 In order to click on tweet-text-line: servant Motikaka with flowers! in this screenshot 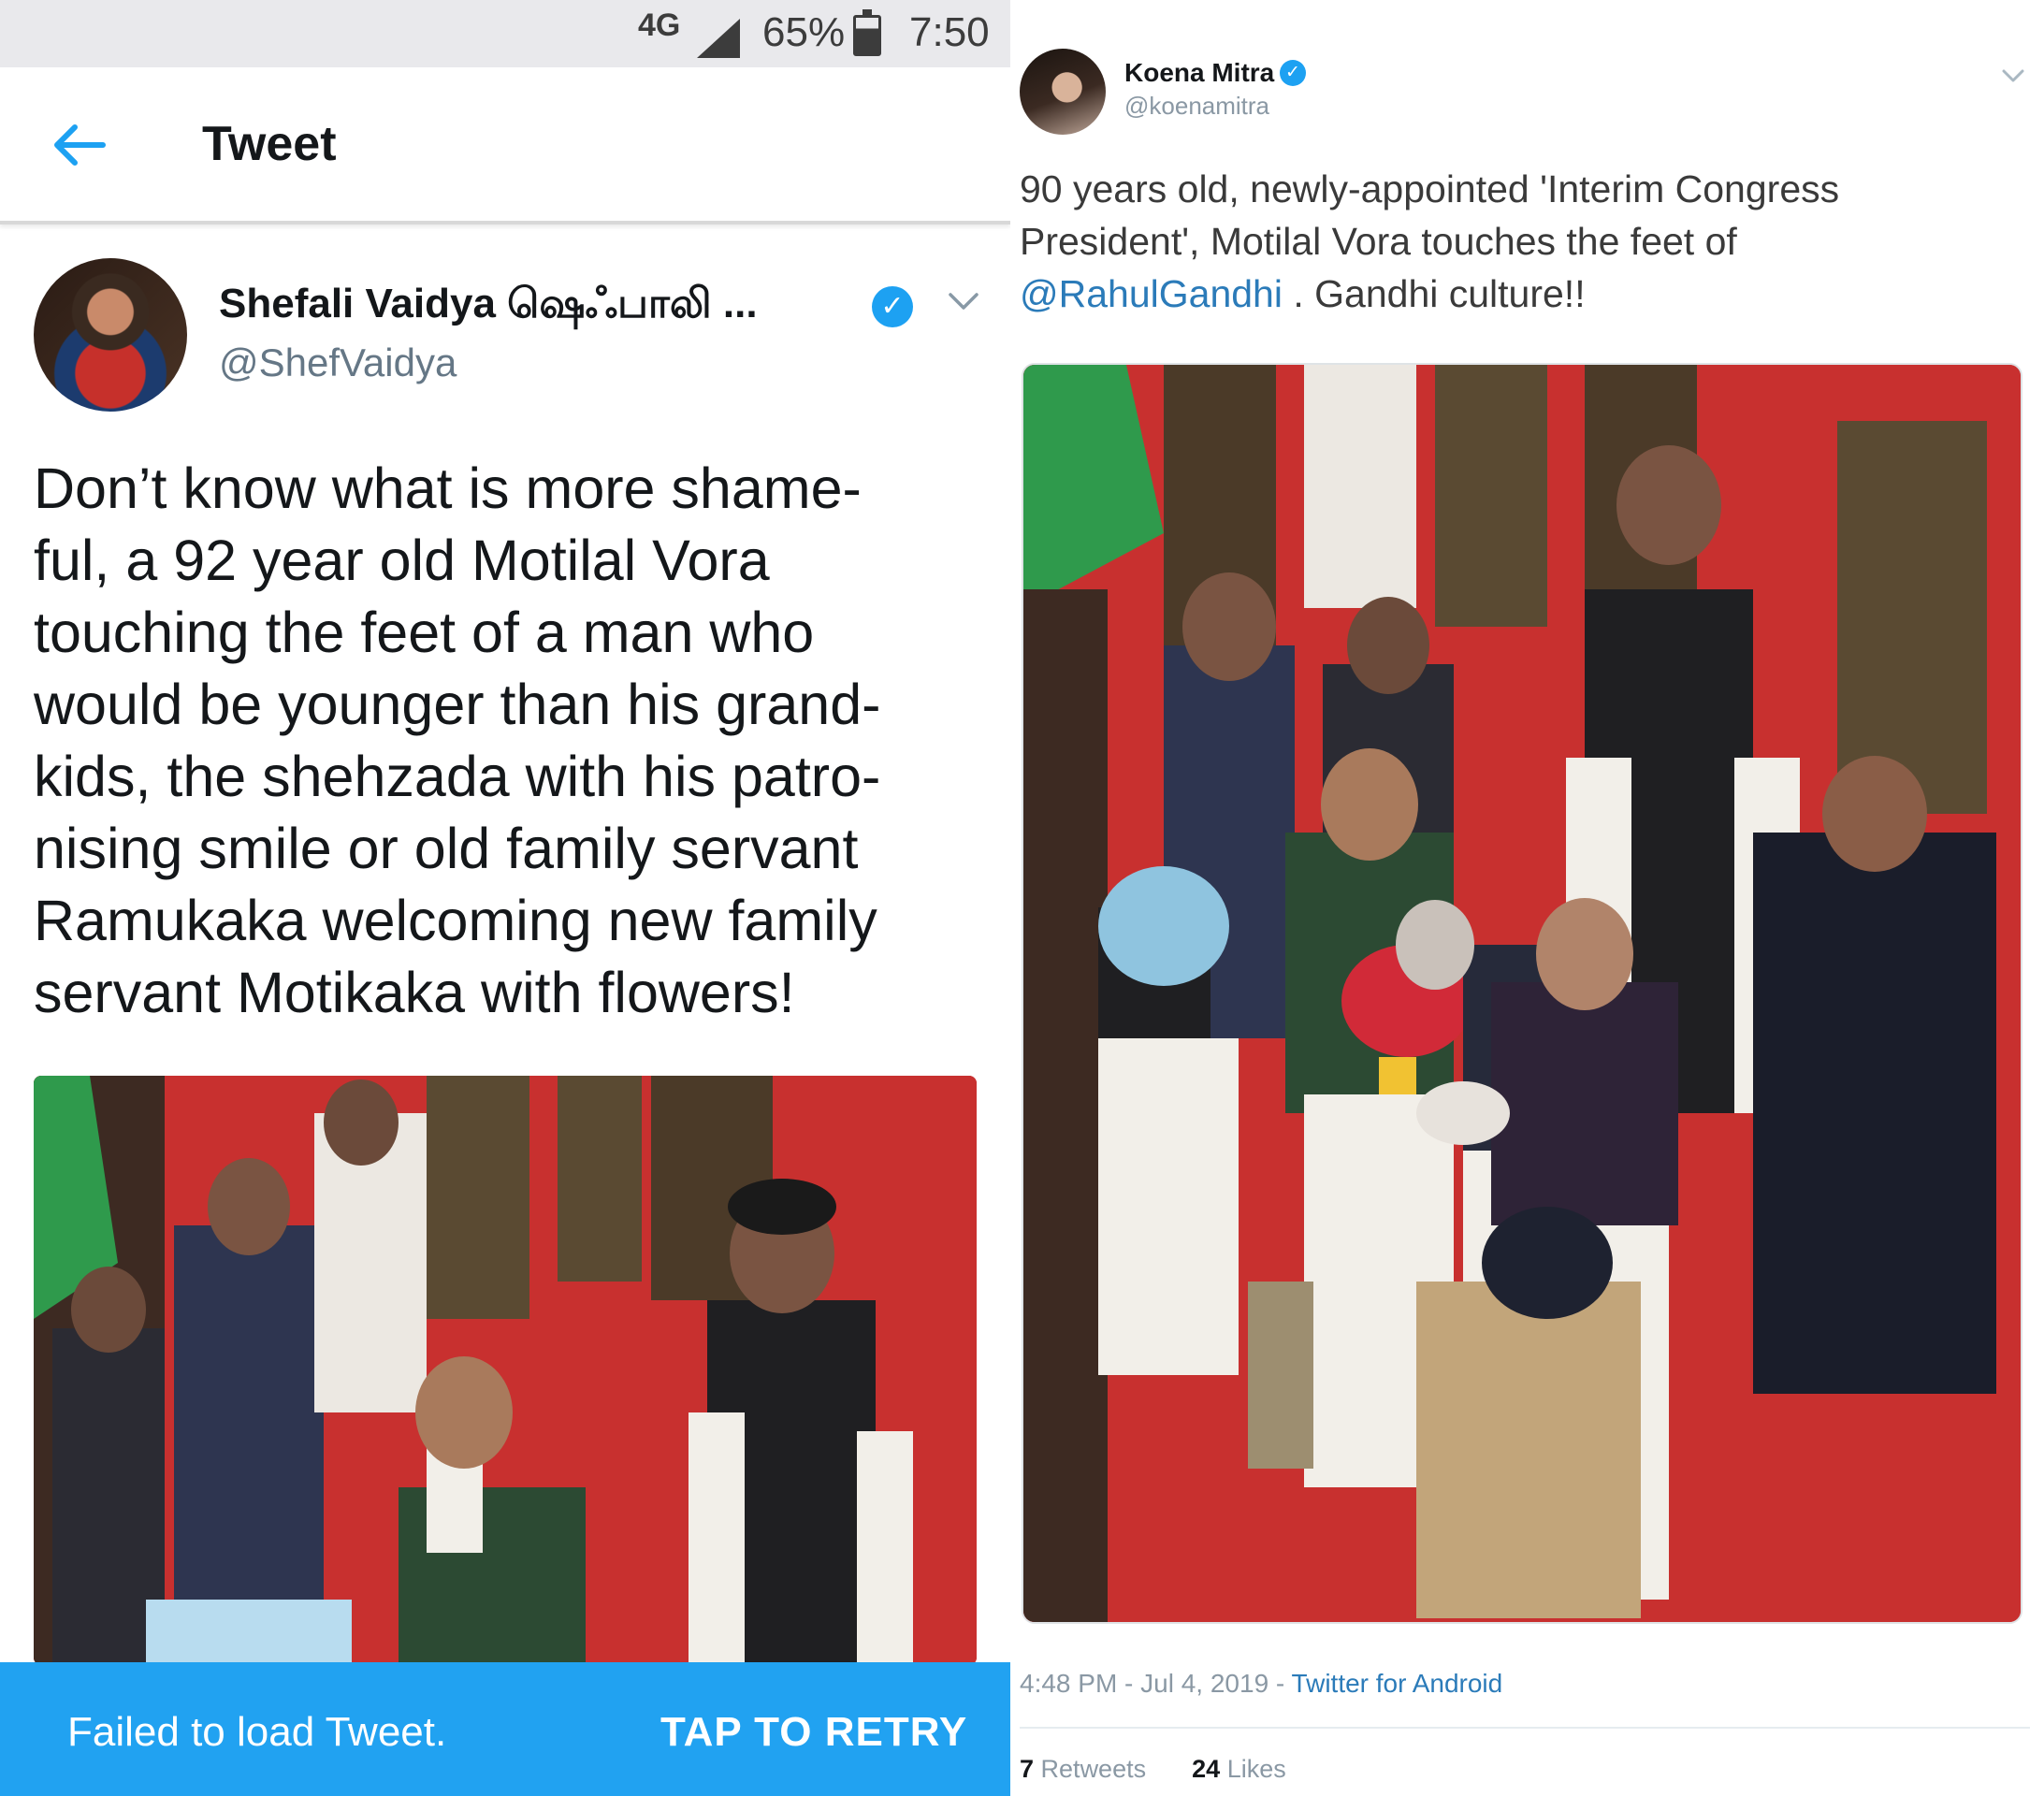, I will do `click(414, 993)`.